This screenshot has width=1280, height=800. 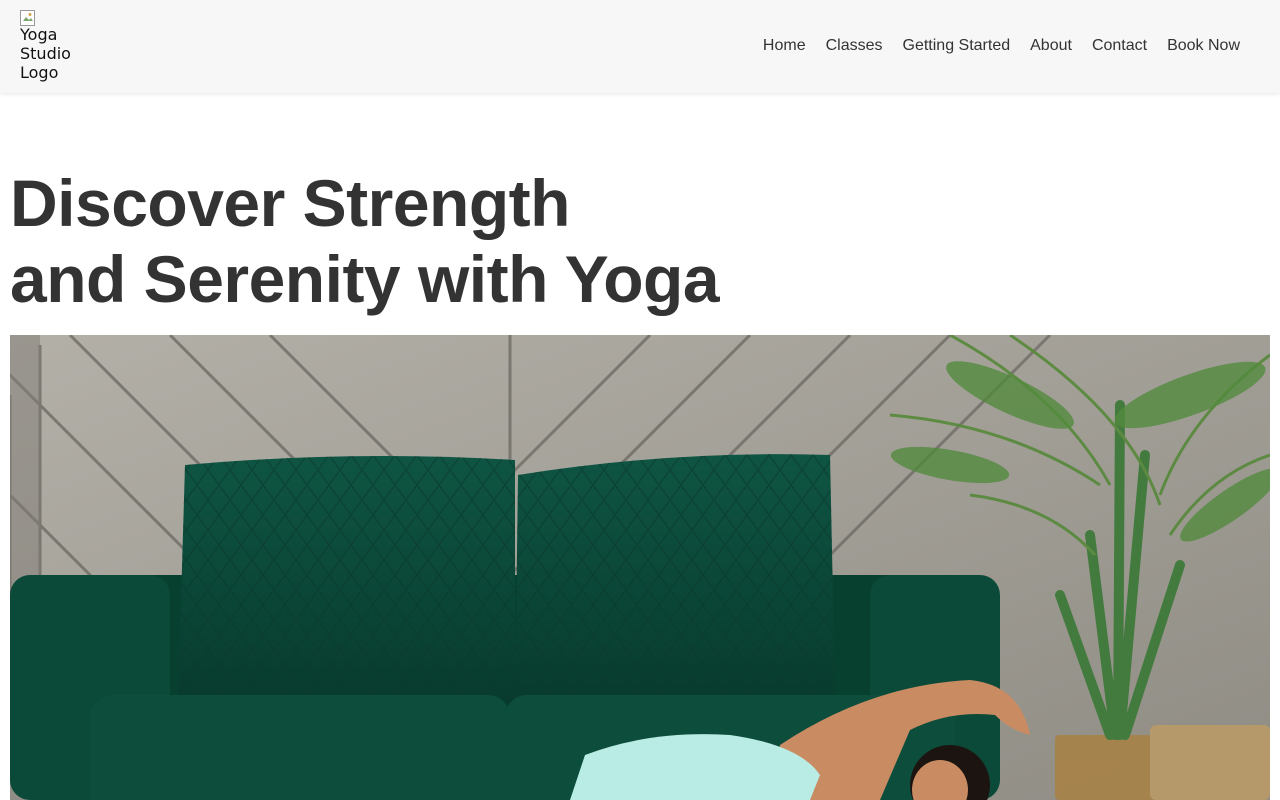 I want to click on nav-link-home: Home, so click(x=784, y=46).